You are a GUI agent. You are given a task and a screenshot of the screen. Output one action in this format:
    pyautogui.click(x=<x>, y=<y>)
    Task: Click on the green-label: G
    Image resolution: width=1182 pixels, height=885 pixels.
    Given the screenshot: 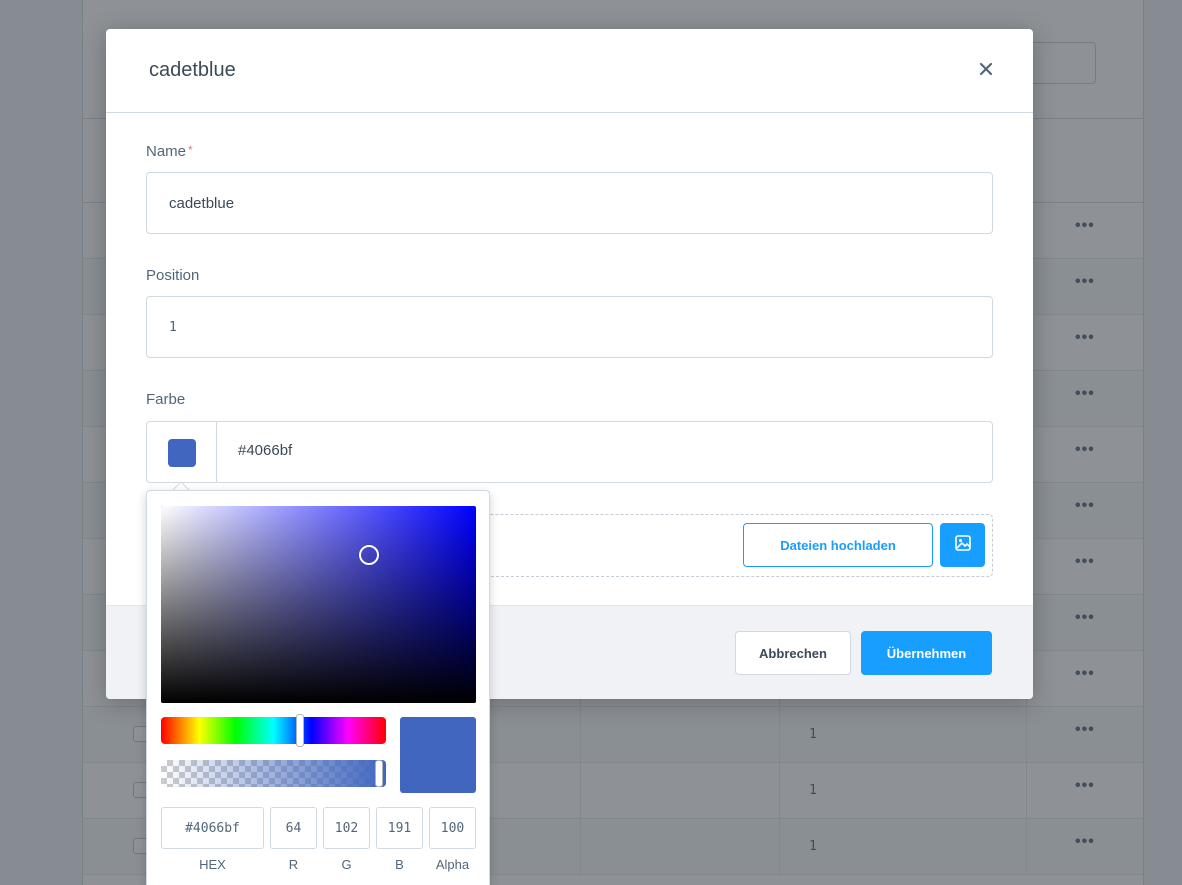 What is the action you would take?
    pyautogui.click(x=346, y=864)
    